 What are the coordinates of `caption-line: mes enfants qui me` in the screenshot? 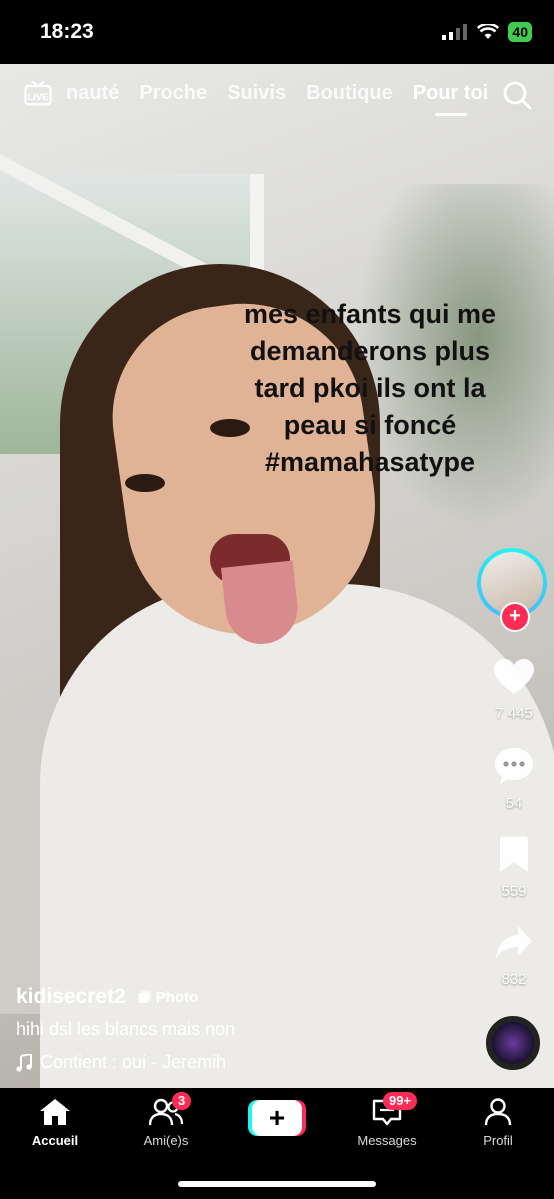 It's located at (370, 314).